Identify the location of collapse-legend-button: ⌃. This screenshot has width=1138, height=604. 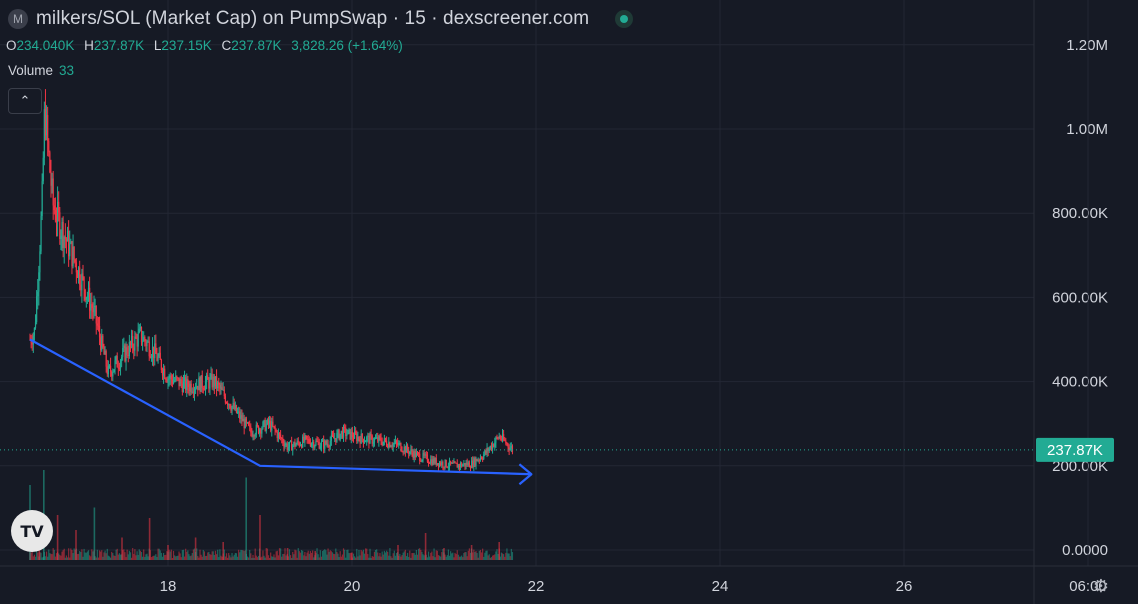
(25, 101).